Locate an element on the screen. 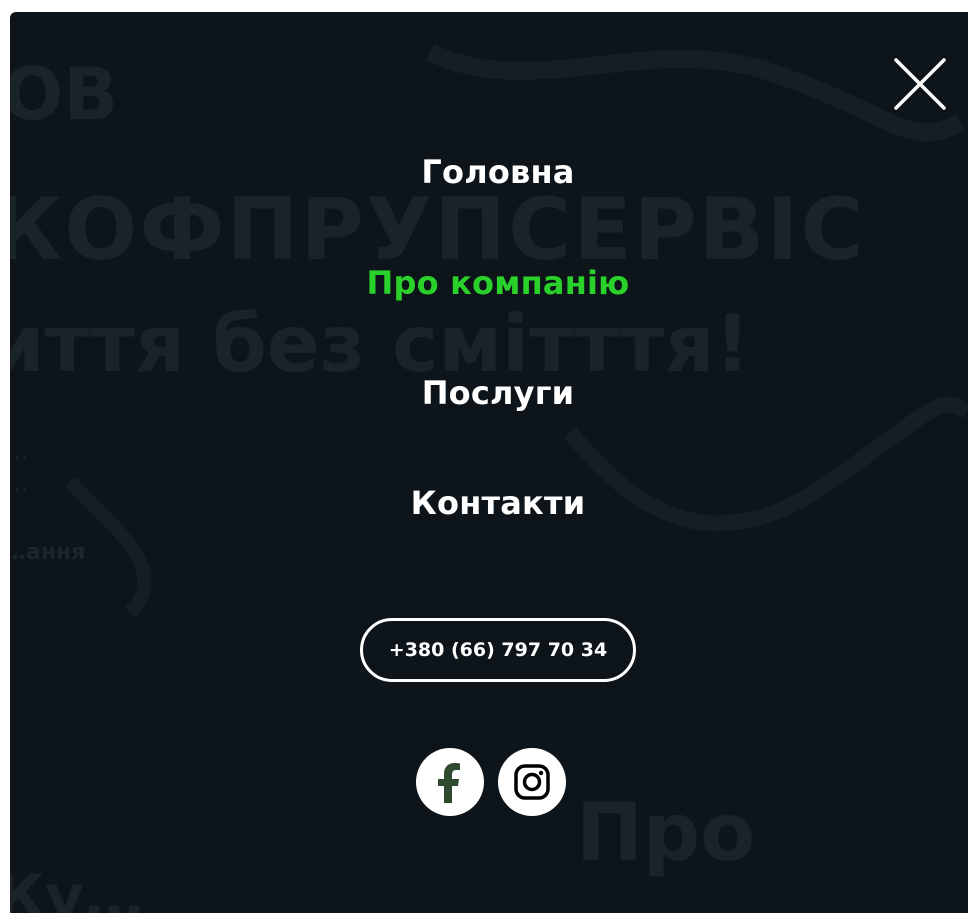  instagram-link is located at coordinates (532, 782).